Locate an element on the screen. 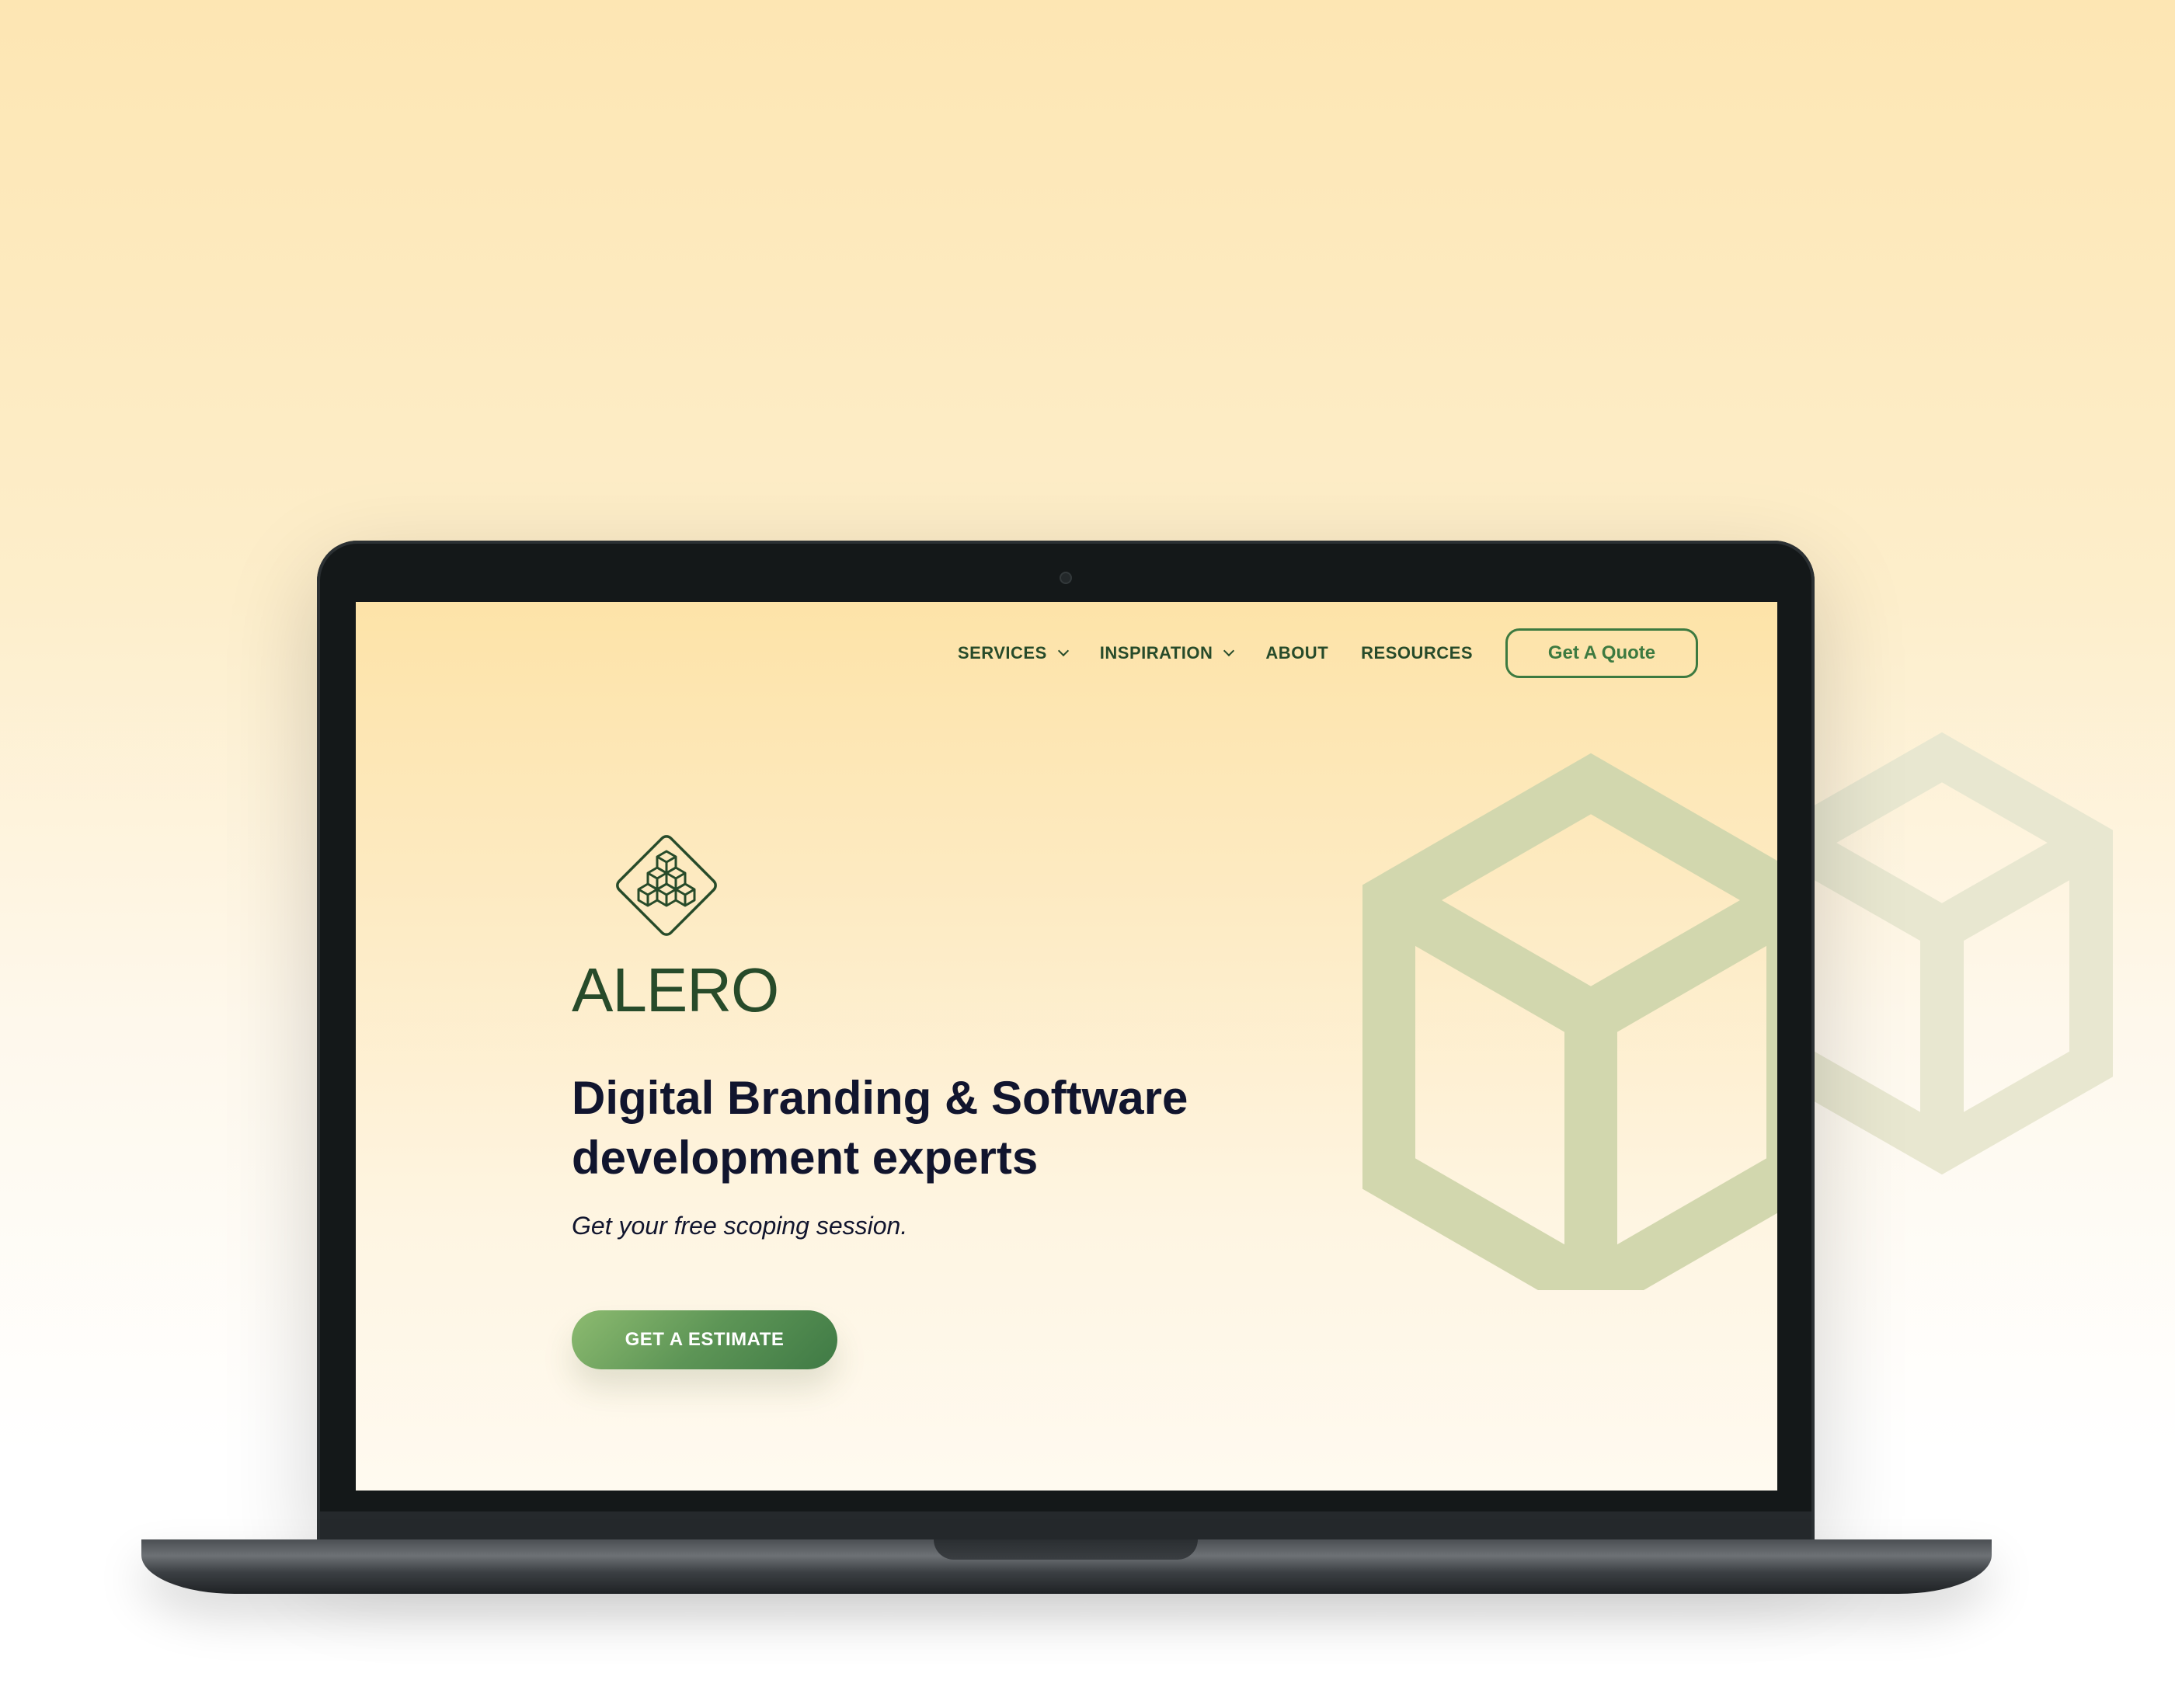  nav-item-label: ABOUT is located at coordinates (1297, 653).